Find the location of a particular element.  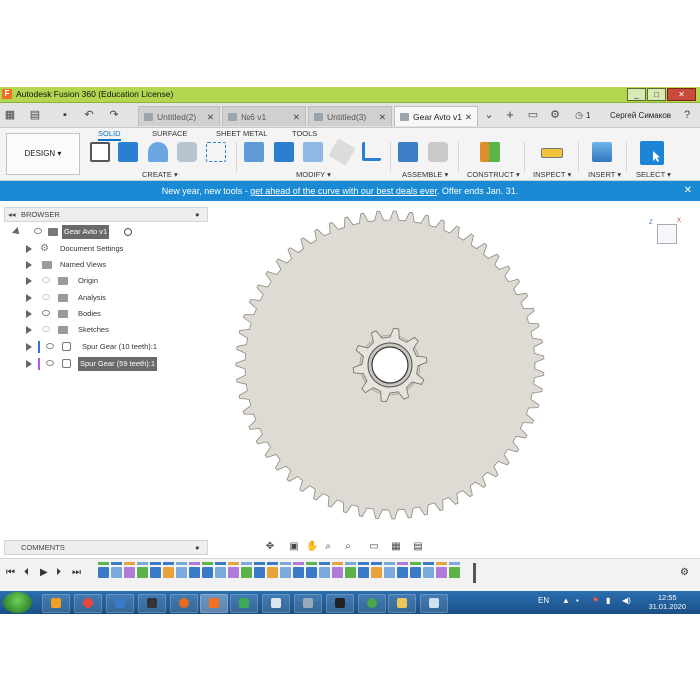

zoom-icon: ⌕ is located at coordinates (328, 547).